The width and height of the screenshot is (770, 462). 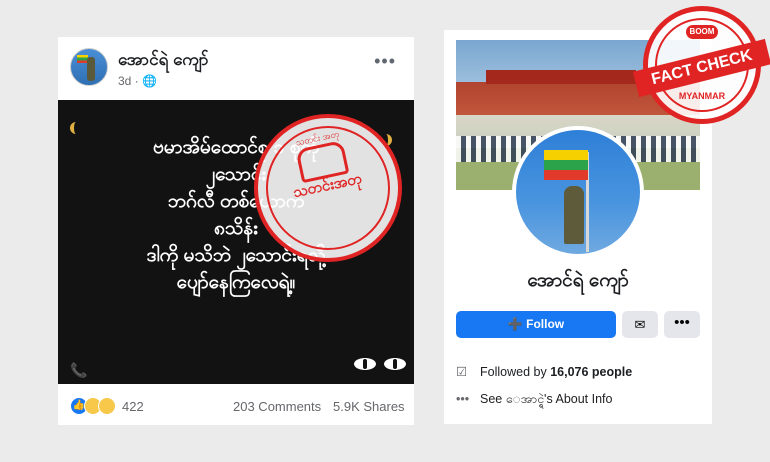 What do you see at coordinates (149, 81) in the screenshot?
I see `globe-icon: 🌐` at bounding box center [149, 81].